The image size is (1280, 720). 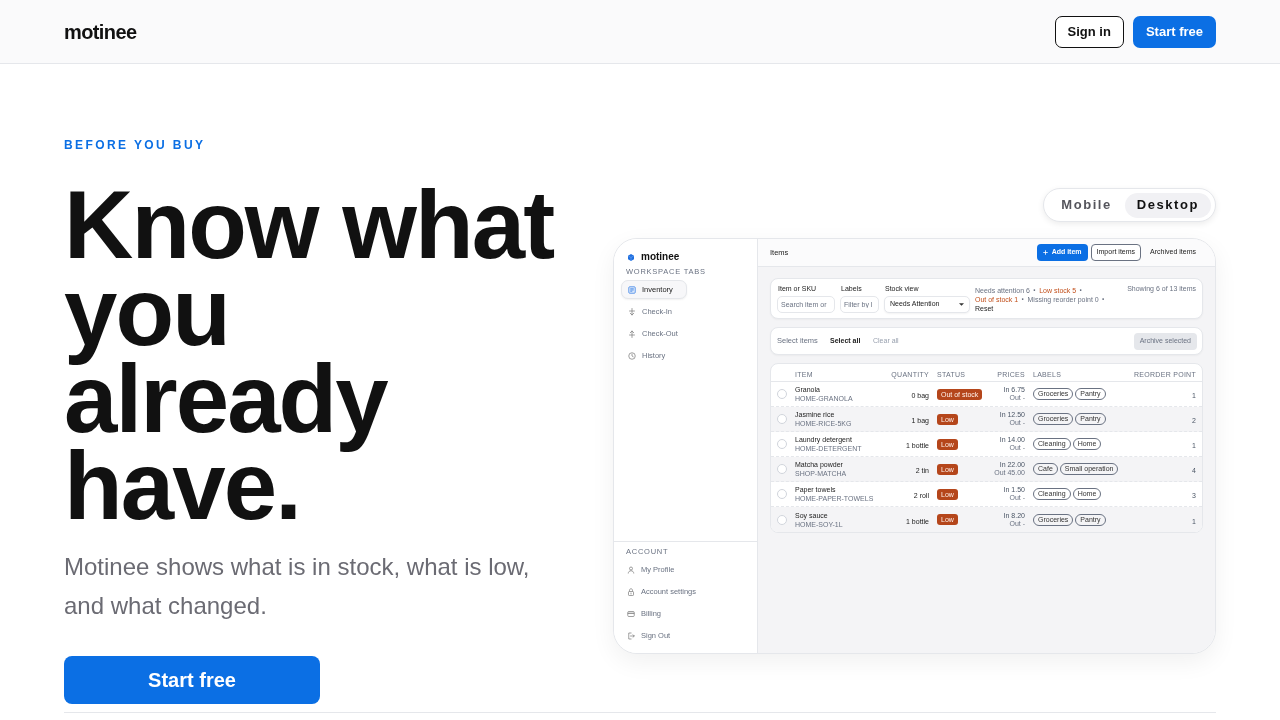 What do you see at coordinates (632, 333) in the screenshot?
I see `arrow-up-icon` at bounding box center [632, 333].